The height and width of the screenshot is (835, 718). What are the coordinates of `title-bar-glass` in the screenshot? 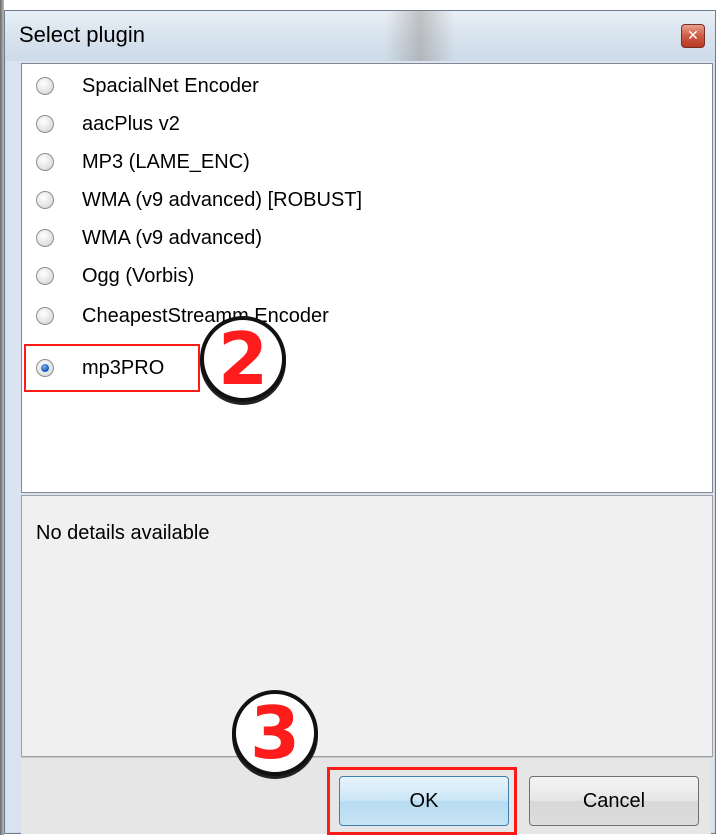 It's located at (420, 36).